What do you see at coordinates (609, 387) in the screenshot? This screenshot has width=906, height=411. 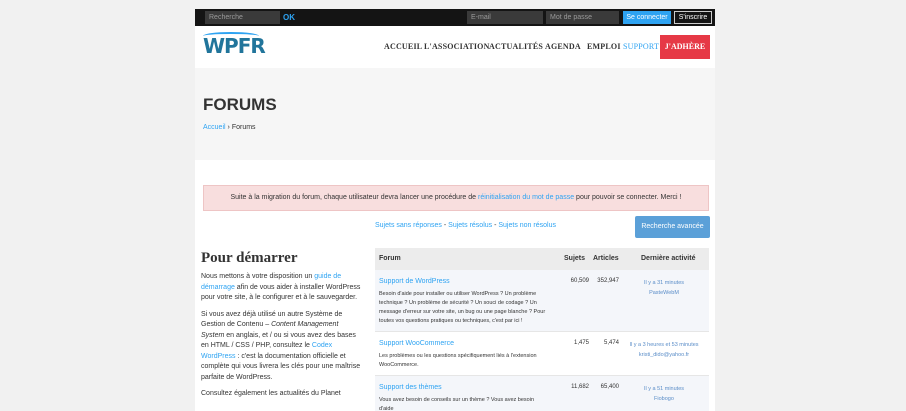 I see `posts-count: 65,400` at bounding box center [609, 387].